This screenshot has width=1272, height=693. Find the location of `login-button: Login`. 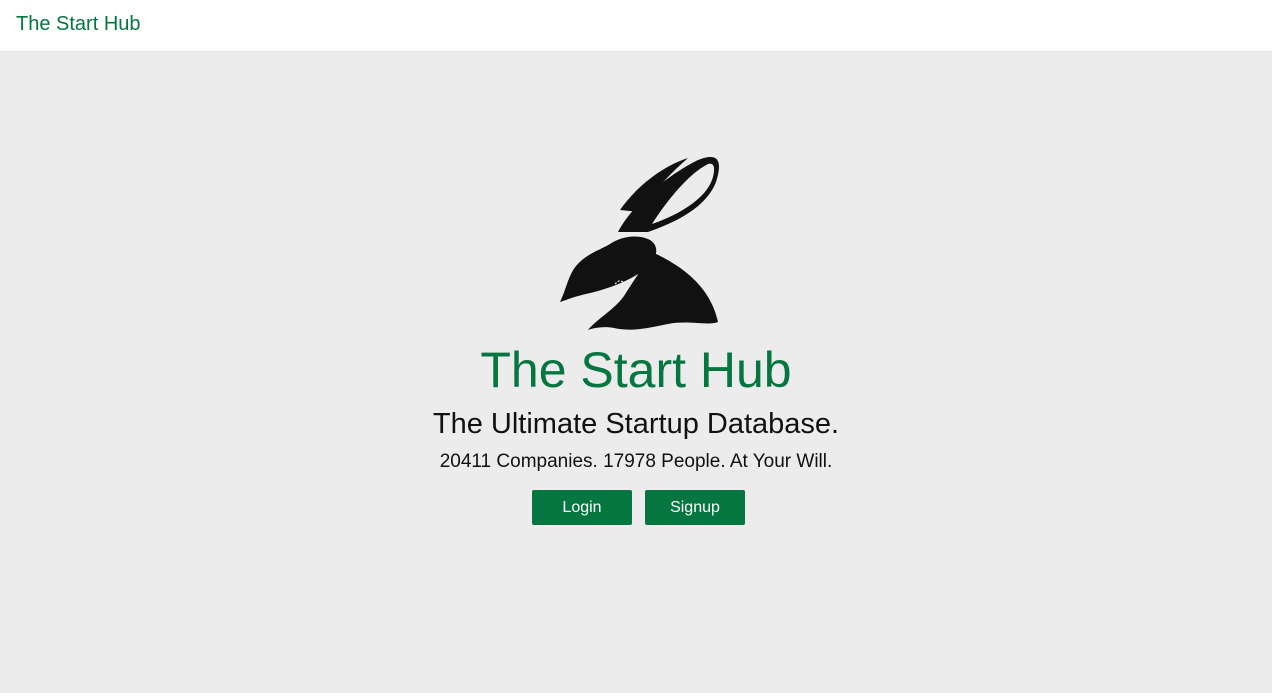

login-button: Login is located at coordinates (582, 507).